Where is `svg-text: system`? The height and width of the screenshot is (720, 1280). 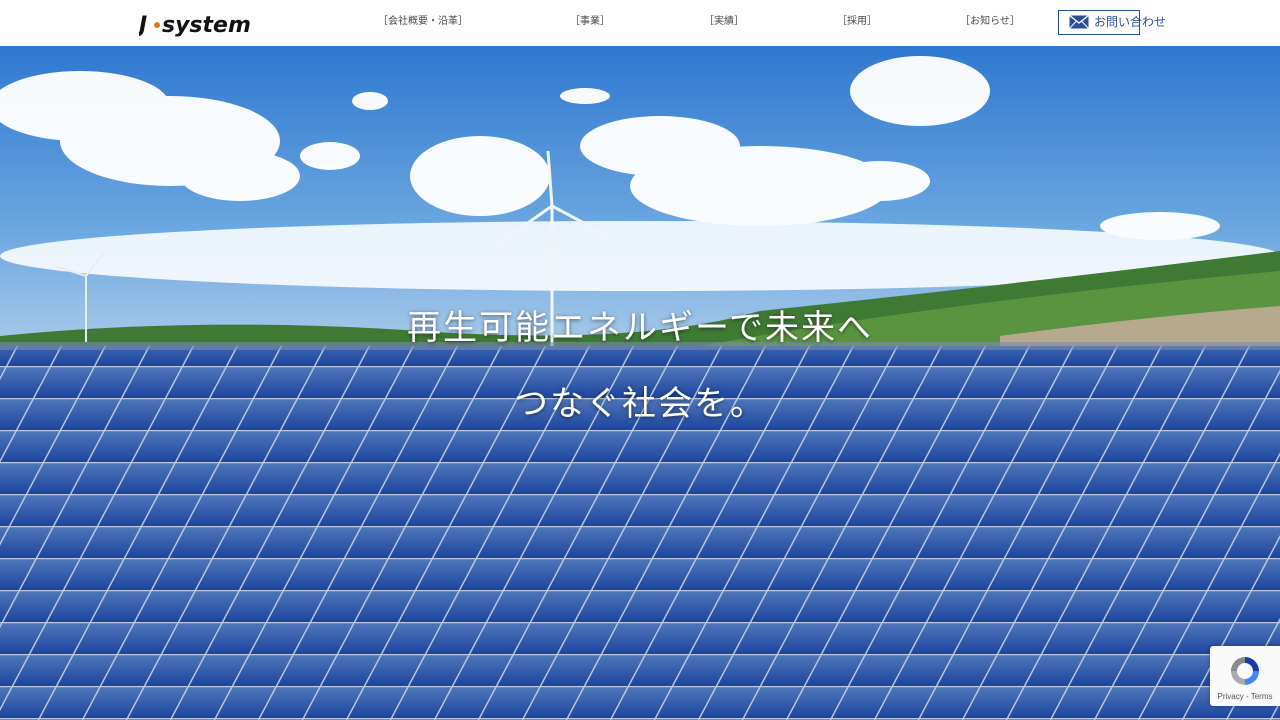
svg-text: system is located at coordinates (206, 25).